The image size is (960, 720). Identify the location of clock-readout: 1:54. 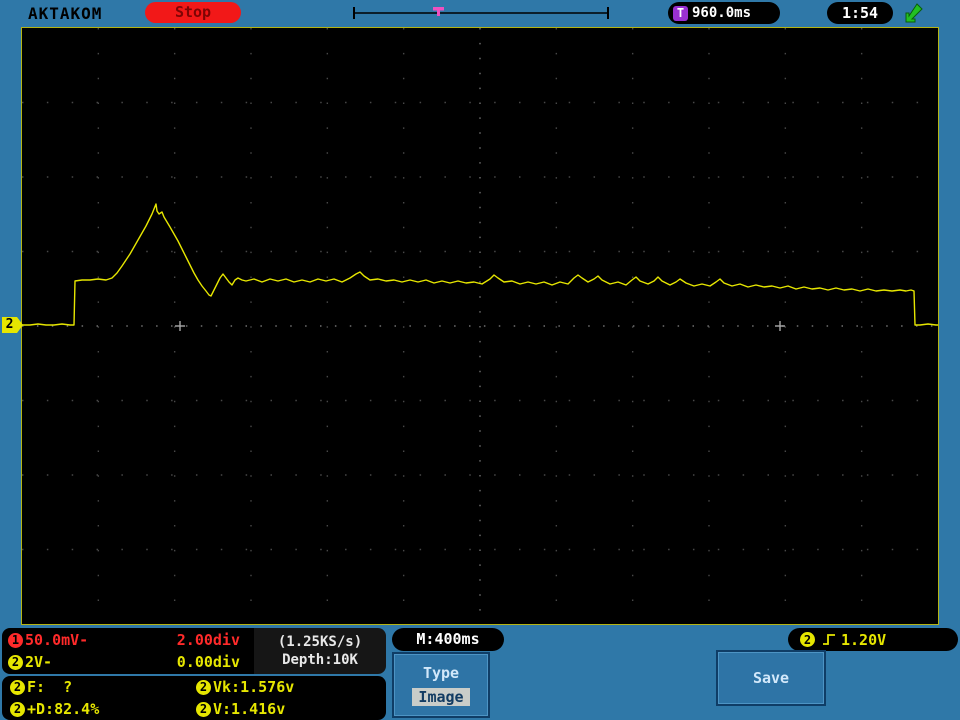
(860, 13).